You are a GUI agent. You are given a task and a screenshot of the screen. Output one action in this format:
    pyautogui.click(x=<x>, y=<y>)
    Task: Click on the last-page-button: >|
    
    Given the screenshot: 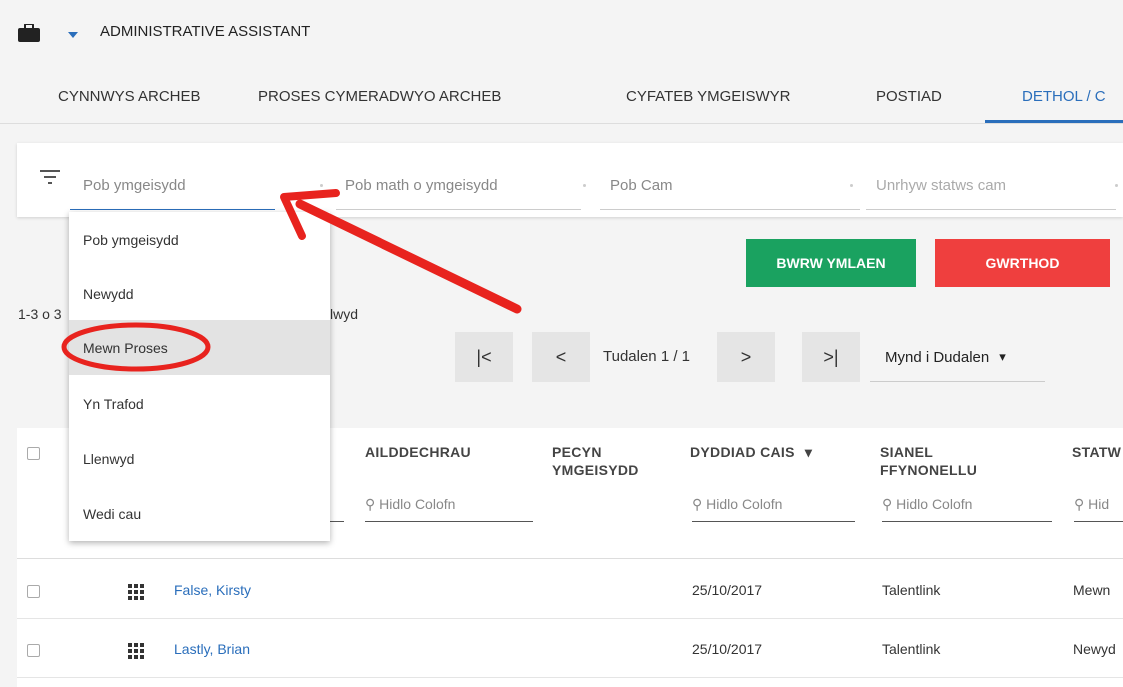 What is the action you would take?
    pyautogui.click(x=831, y=357)
    